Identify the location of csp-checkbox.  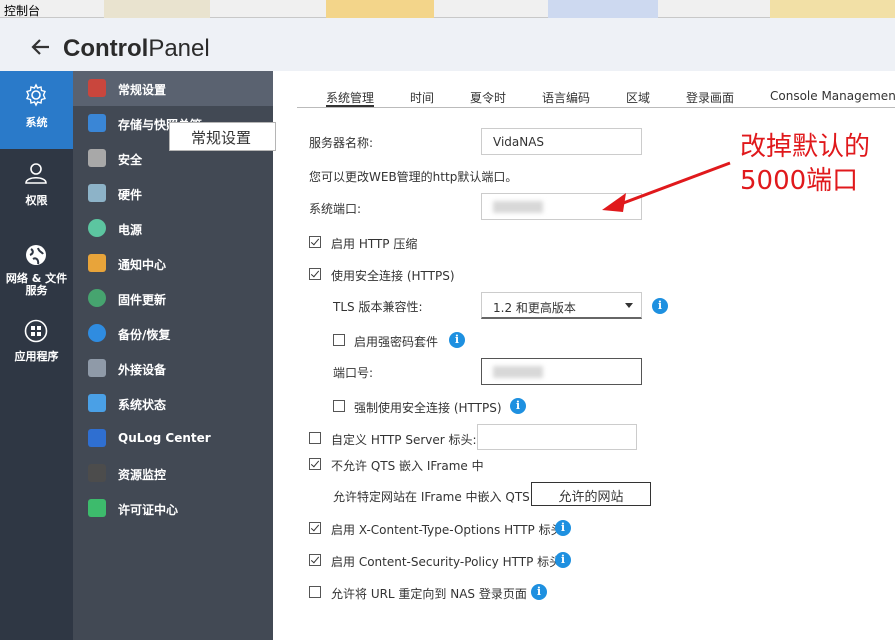
(315, 560).